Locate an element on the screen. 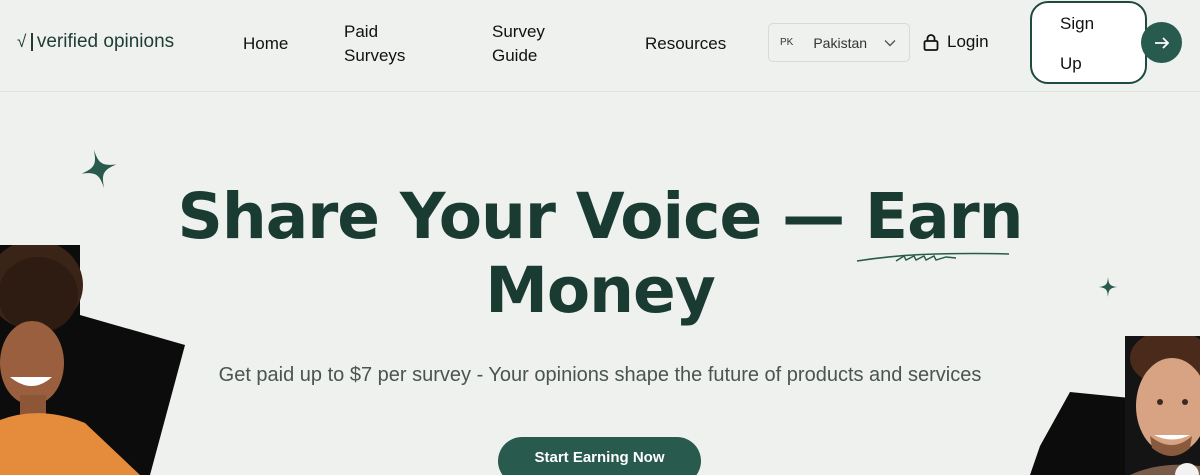 The width and height of the screenshot is (1200, 475). logo: √ verified opinions is located at coordinates (95, 42).